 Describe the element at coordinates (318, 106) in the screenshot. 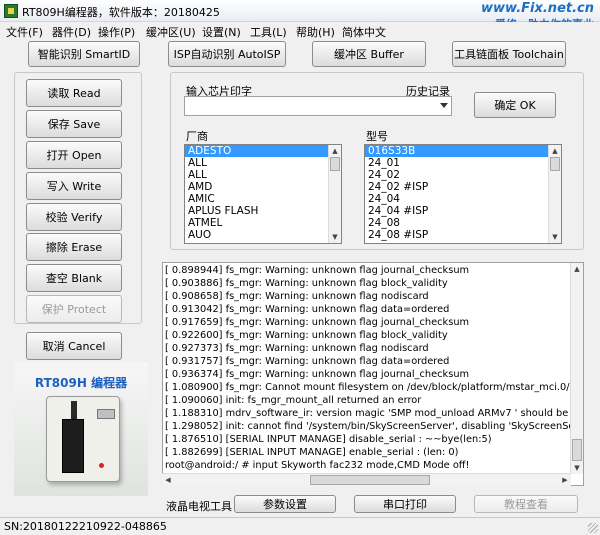

I see `chip-marking-input` at that location.